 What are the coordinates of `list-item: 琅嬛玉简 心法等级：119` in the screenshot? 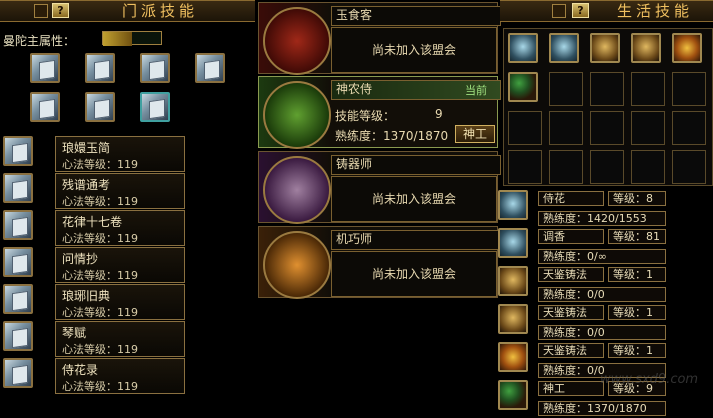 It's located at (120, 154).